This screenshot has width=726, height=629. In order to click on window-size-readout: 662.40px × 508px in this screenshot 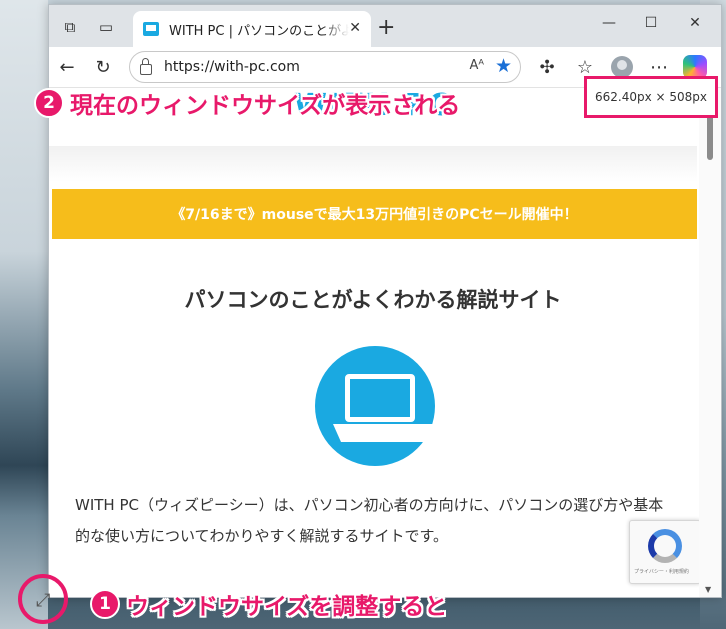, I will do `click(651, 97)`.